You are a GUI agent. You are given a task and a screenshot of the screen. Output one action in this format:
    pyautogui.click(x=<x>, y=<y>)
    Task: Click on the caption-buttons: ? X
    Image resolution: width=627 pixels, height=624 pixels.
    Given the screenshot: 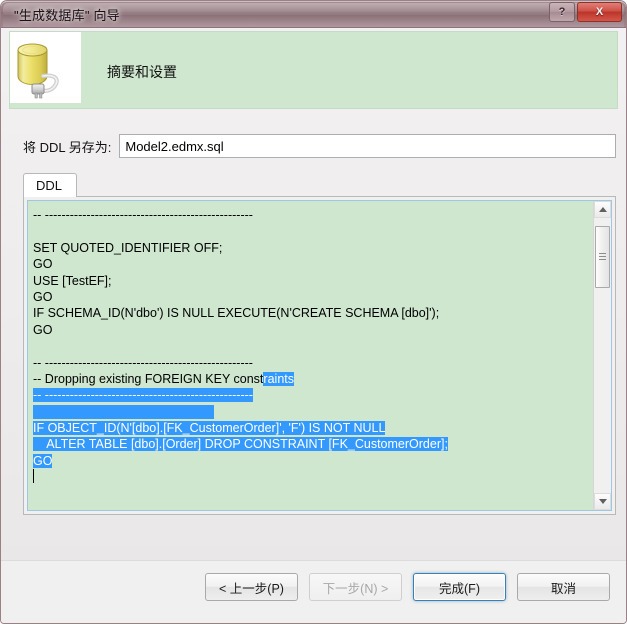 What is the action you would take?
    pyautogui.click(x=585, y=12)
    